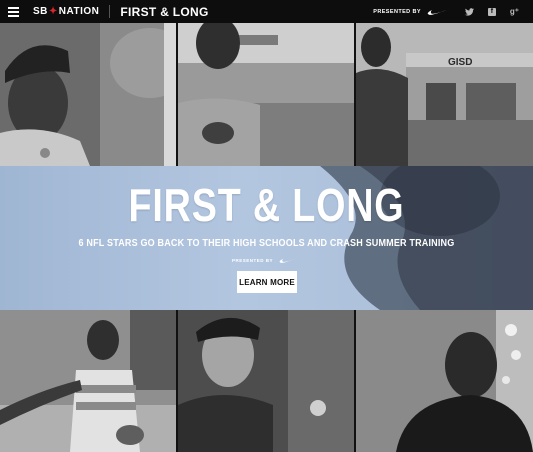 The image size is (533, 452). I want to click on learn-more-button: LEARN MORE, so click(267, 282).